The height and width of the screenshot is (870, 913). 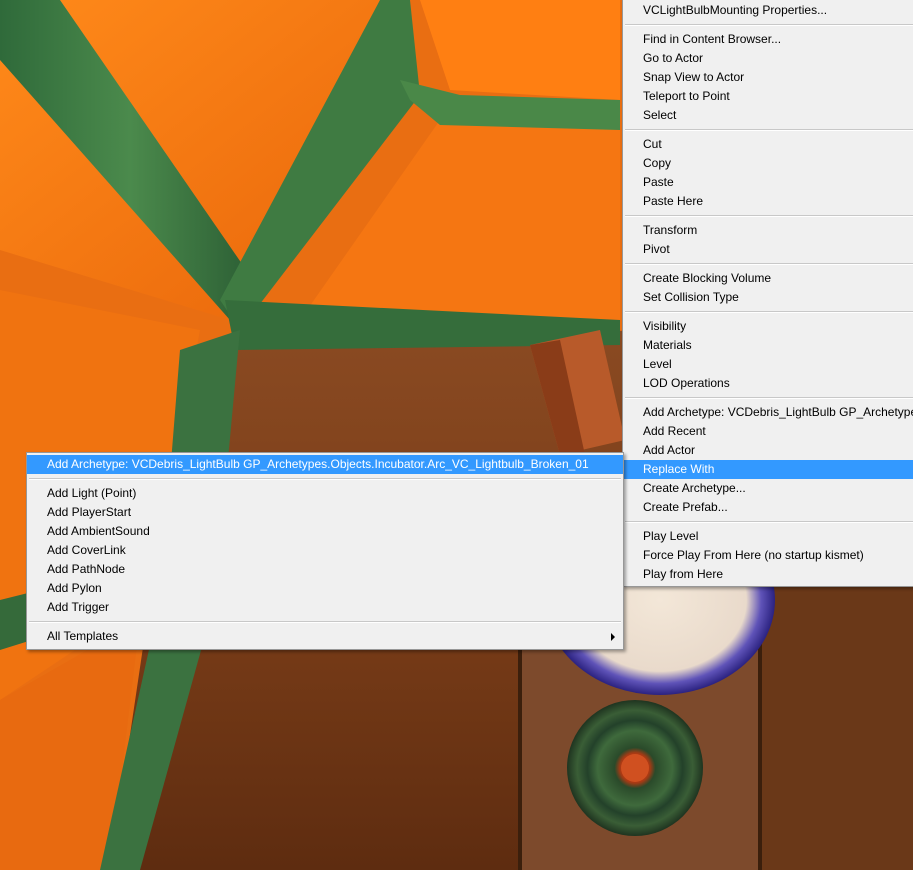 What do you see at coordinates (657, 364) in the screenshot?
I see `menu-item-label: Level` at bounding box center [657, 364].